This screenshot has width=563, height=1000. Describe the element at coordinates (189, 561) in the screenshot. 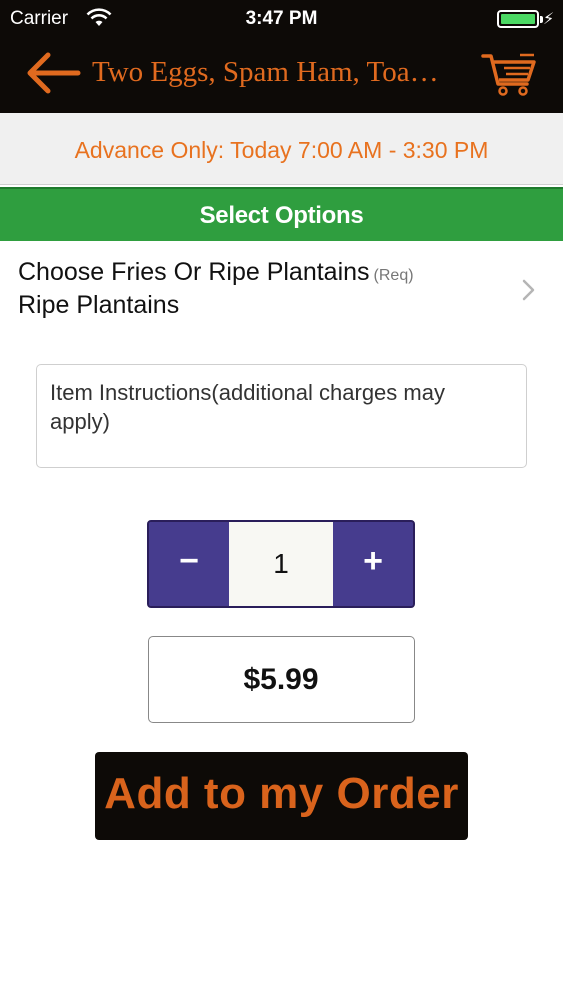

I see `minus-icon: −` at that location.